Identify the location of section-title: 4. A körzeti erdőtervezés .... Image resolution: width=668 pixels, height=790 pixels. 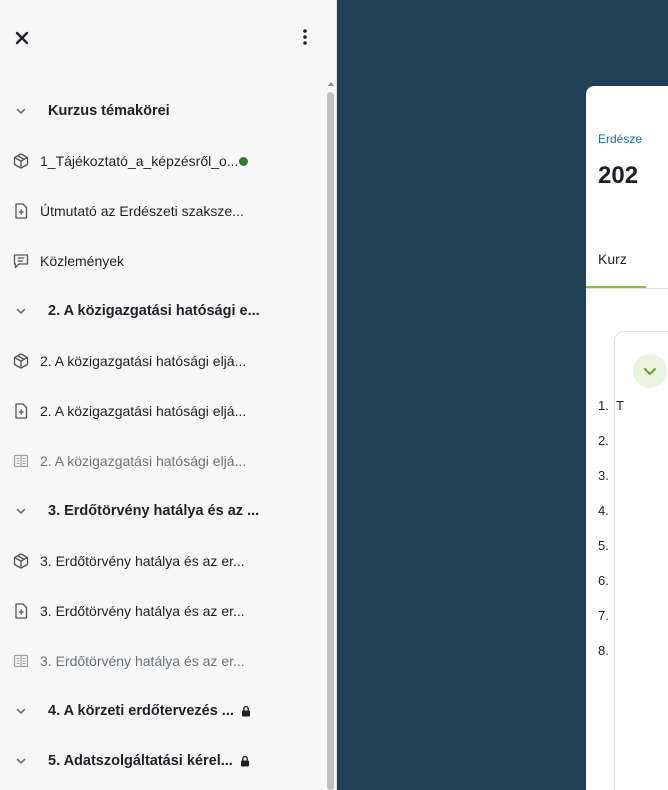
(141, 711).